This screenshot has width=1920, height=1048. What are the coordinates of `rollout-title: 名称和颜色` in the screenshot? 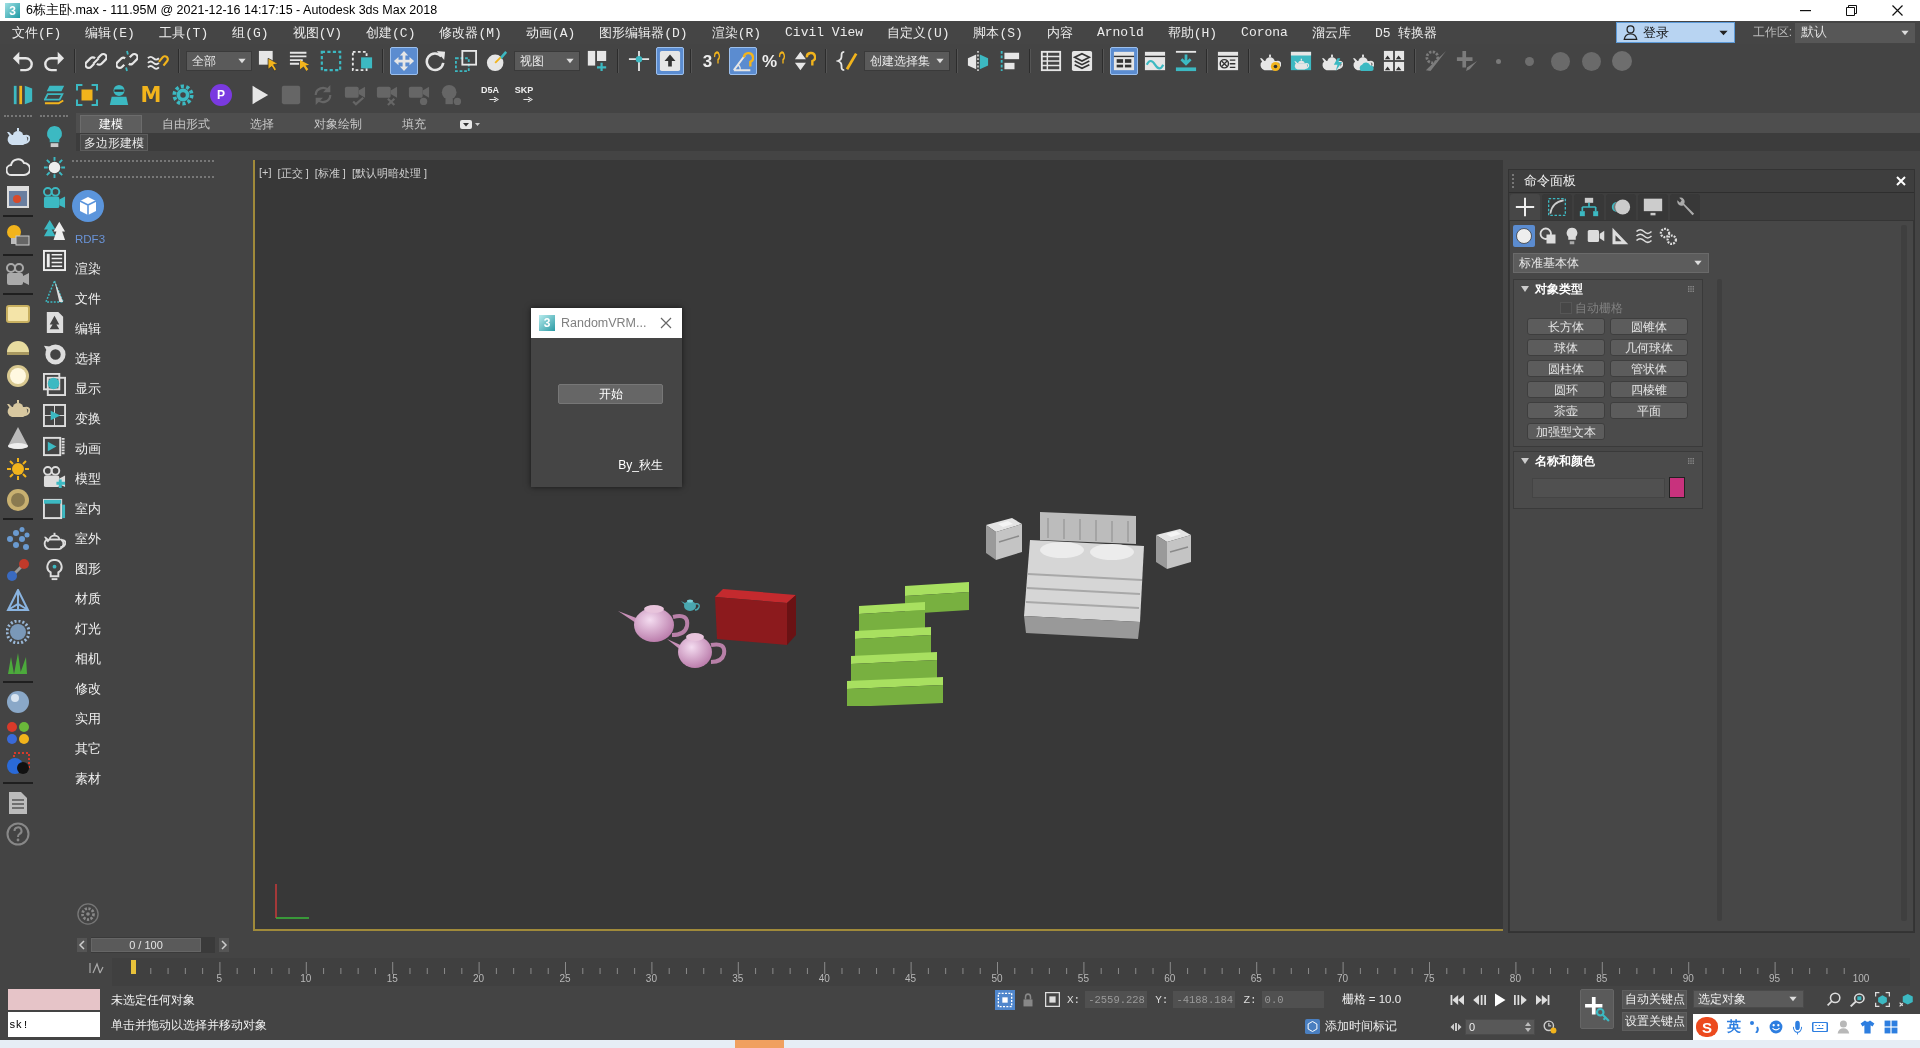 It's located at (1565, 461).